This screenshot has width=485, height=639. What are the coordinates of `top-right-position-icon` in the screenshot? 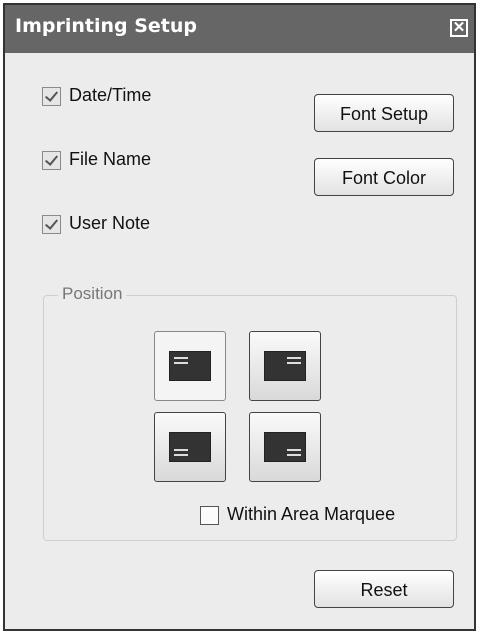 It's located at (285, 366).